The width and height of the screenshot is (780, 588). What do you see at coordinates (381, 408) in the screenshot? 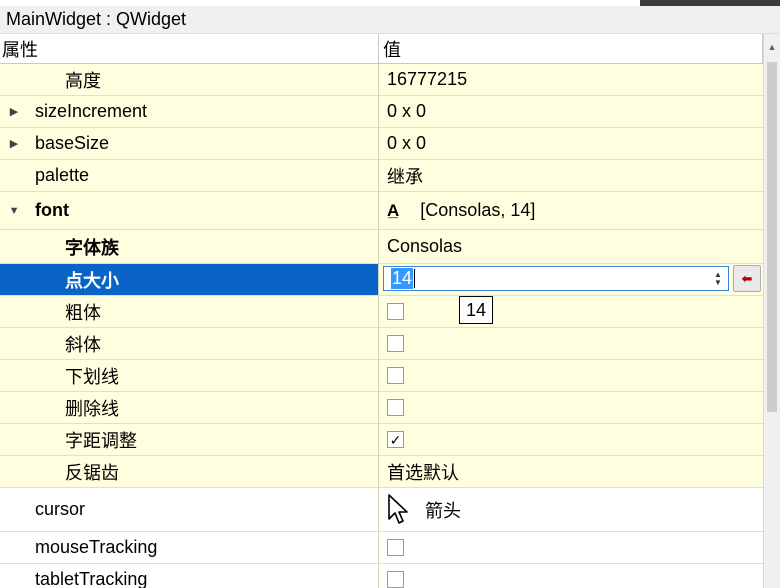
I see `table-row: 删除线` at bounding box center [381, 408].